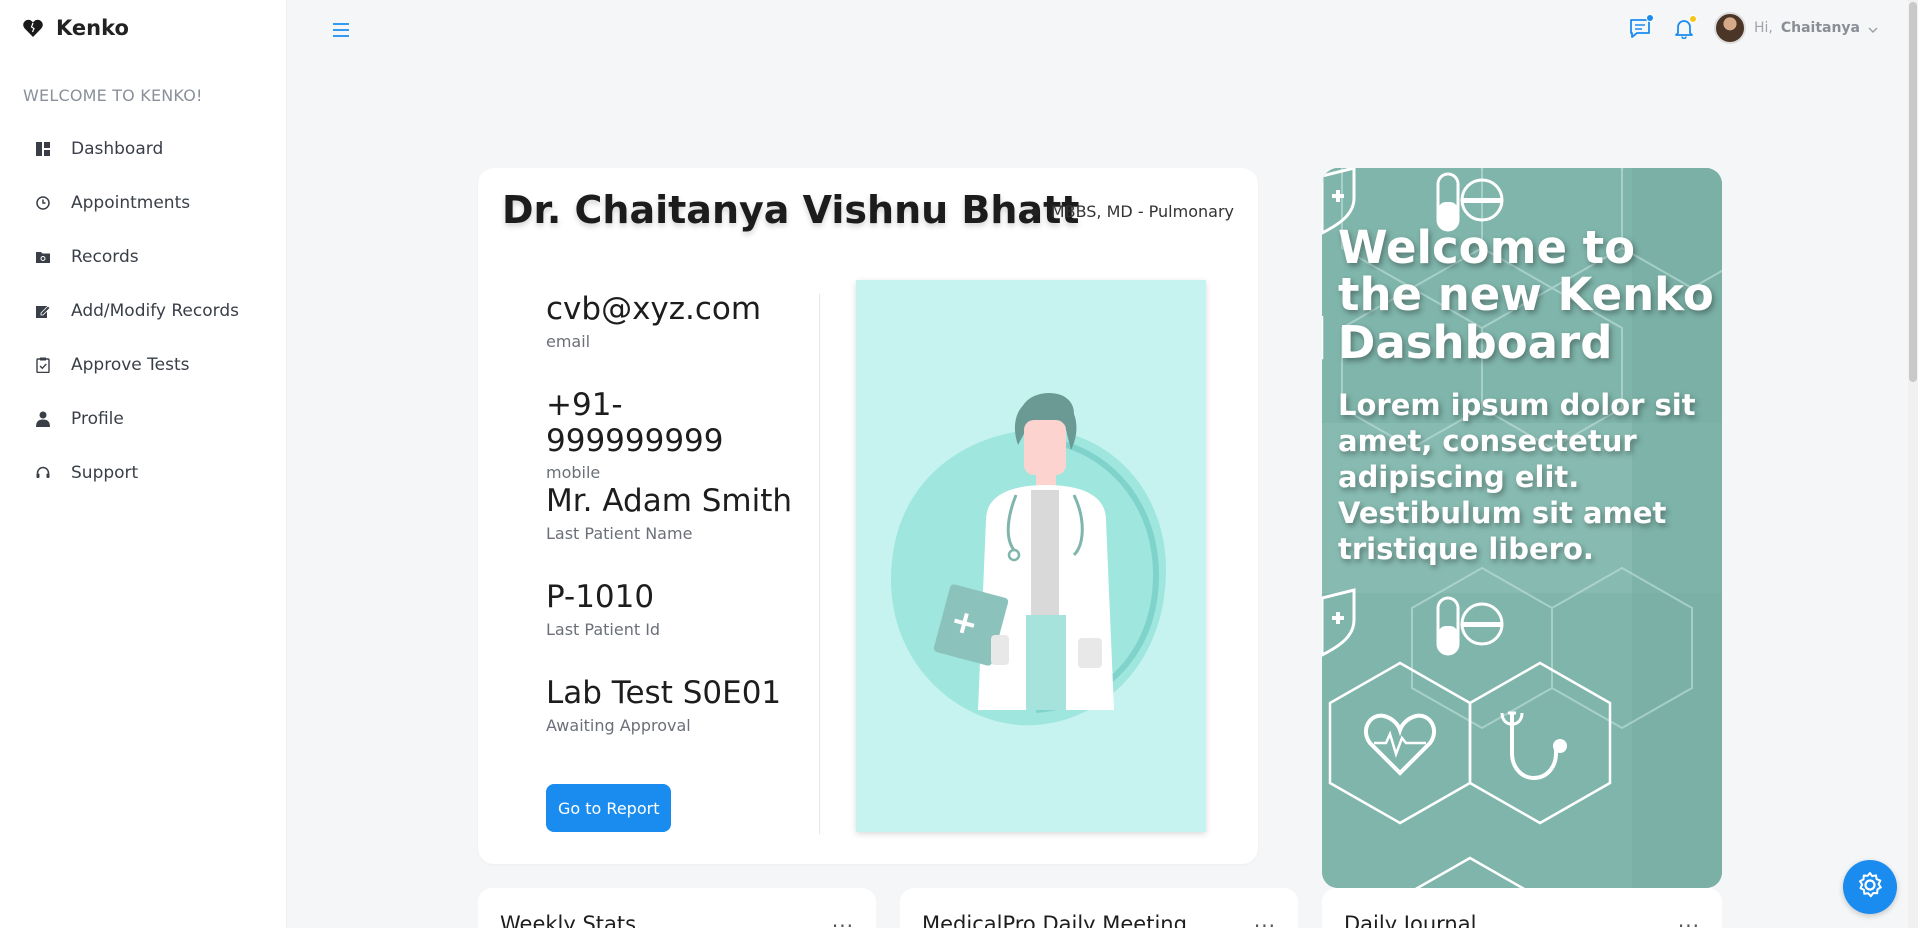 This screenshot has height=928, width=1918. Describe the element at coordinates (143, 257) in the screenshot. I see `sidebar-item-records: Records` at that location.